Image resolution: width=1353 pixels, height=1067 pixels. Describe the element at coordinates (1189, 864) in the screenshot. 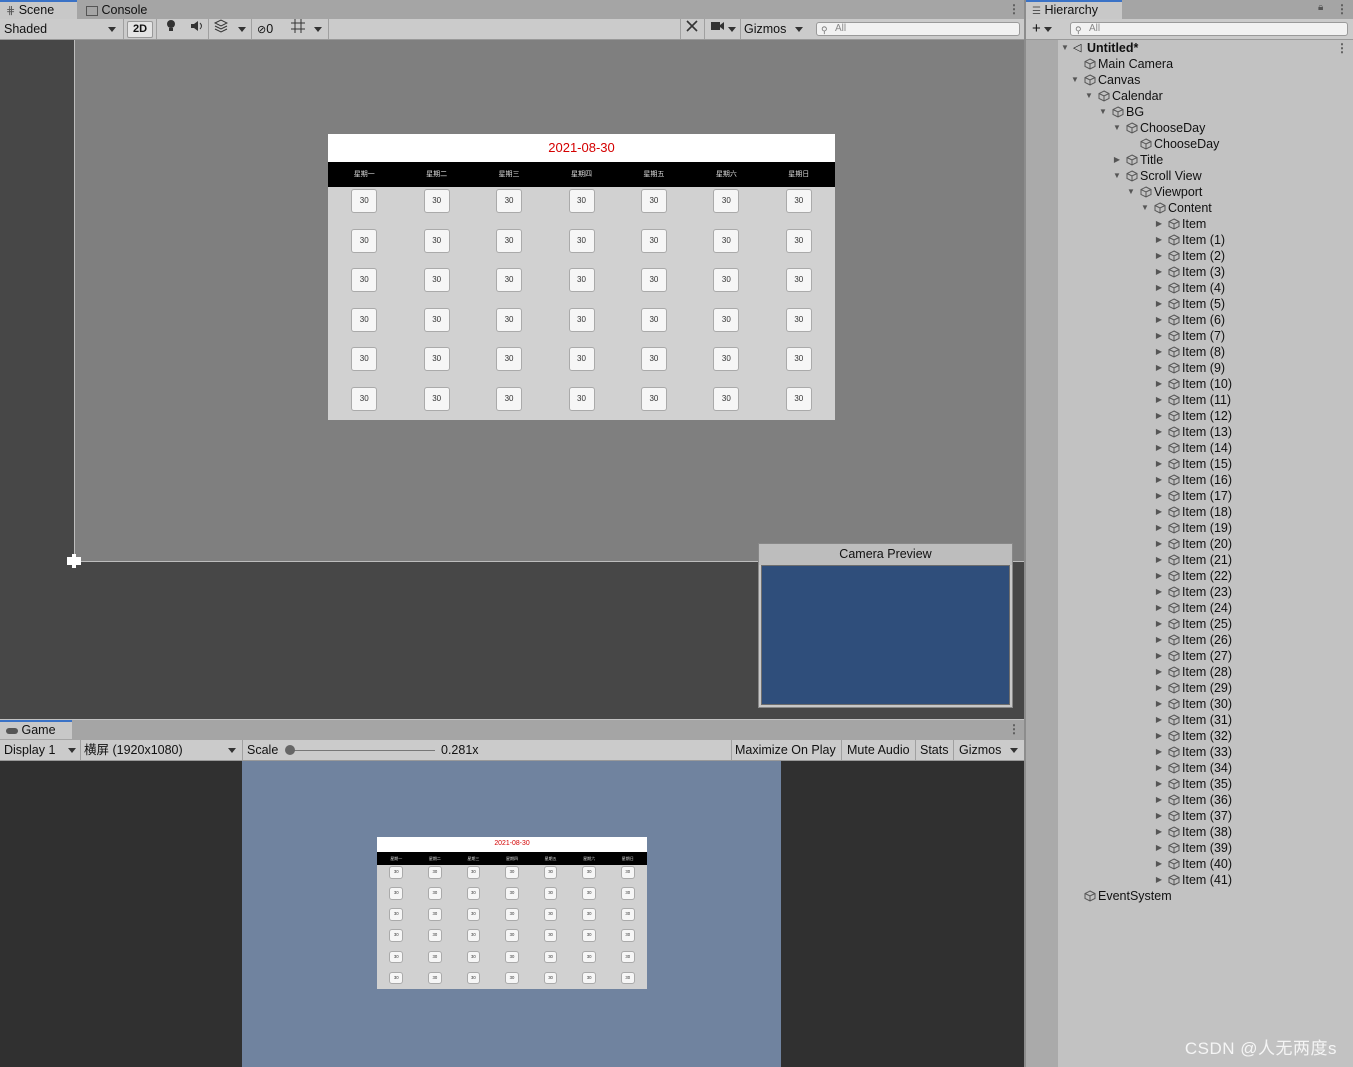

I see `hierarchy-item: ▶ Item (40)` at that location.